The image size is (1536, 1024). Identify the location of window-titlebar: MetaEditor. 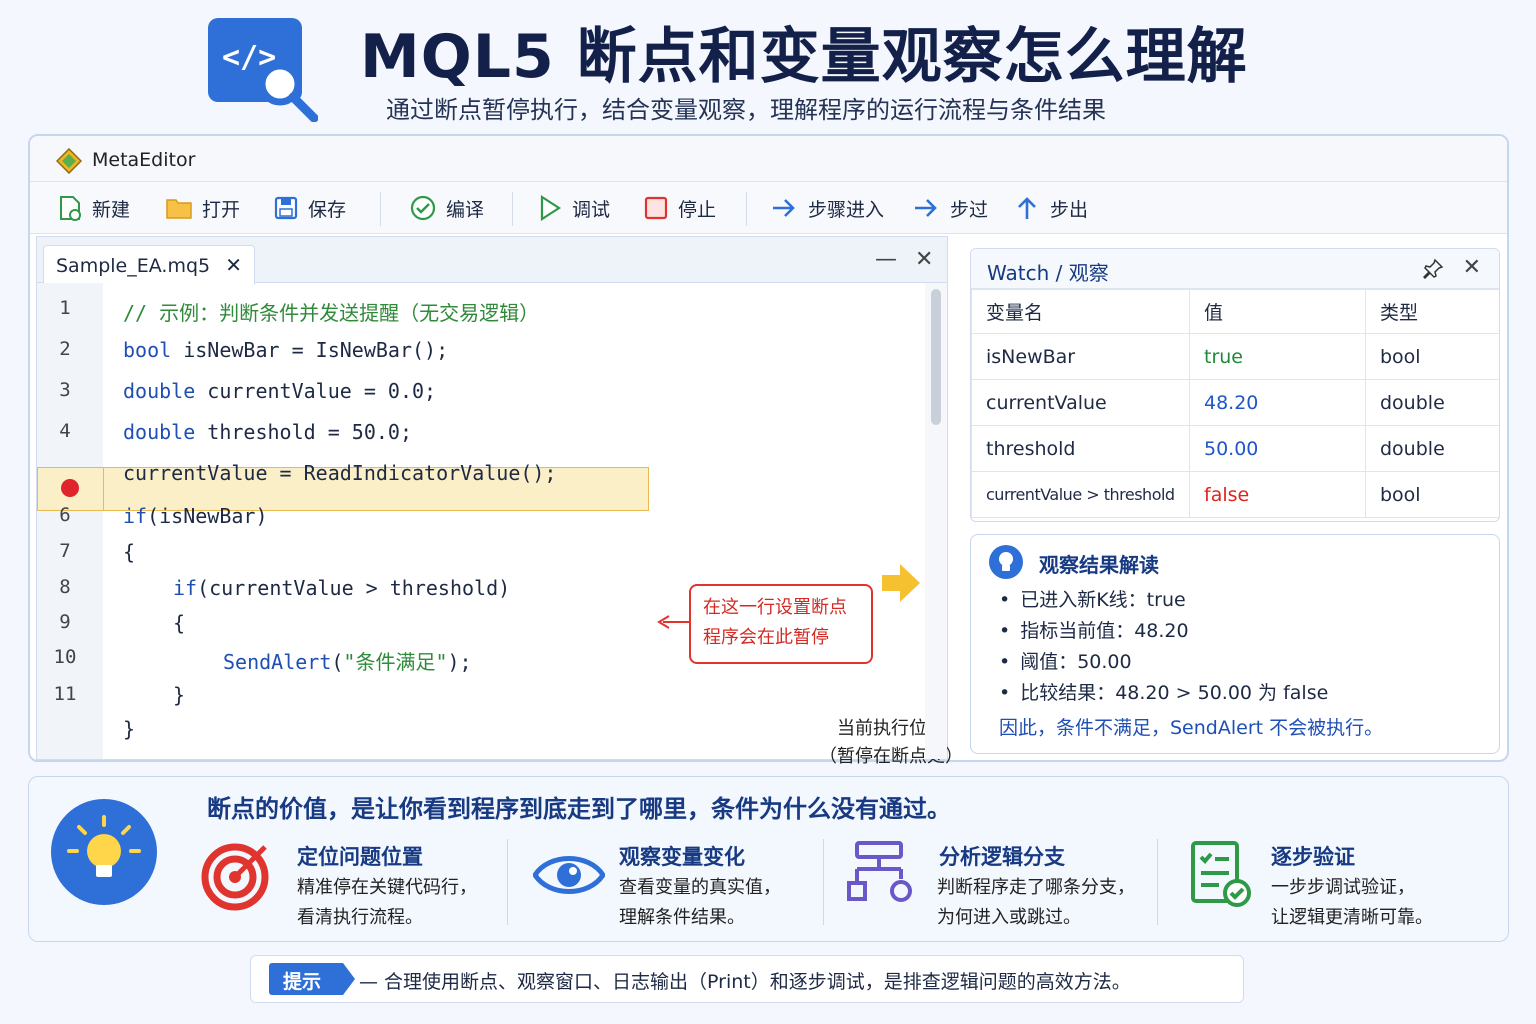
(768, 159).